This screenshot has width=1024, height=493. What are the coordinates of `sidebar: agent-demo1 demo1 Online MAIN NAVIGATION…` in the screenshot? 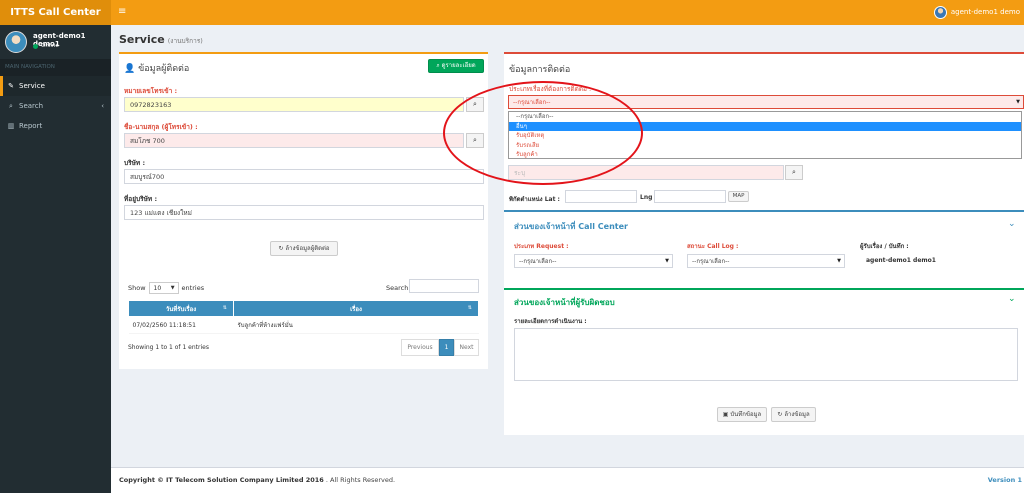 It's located at (55, 259).